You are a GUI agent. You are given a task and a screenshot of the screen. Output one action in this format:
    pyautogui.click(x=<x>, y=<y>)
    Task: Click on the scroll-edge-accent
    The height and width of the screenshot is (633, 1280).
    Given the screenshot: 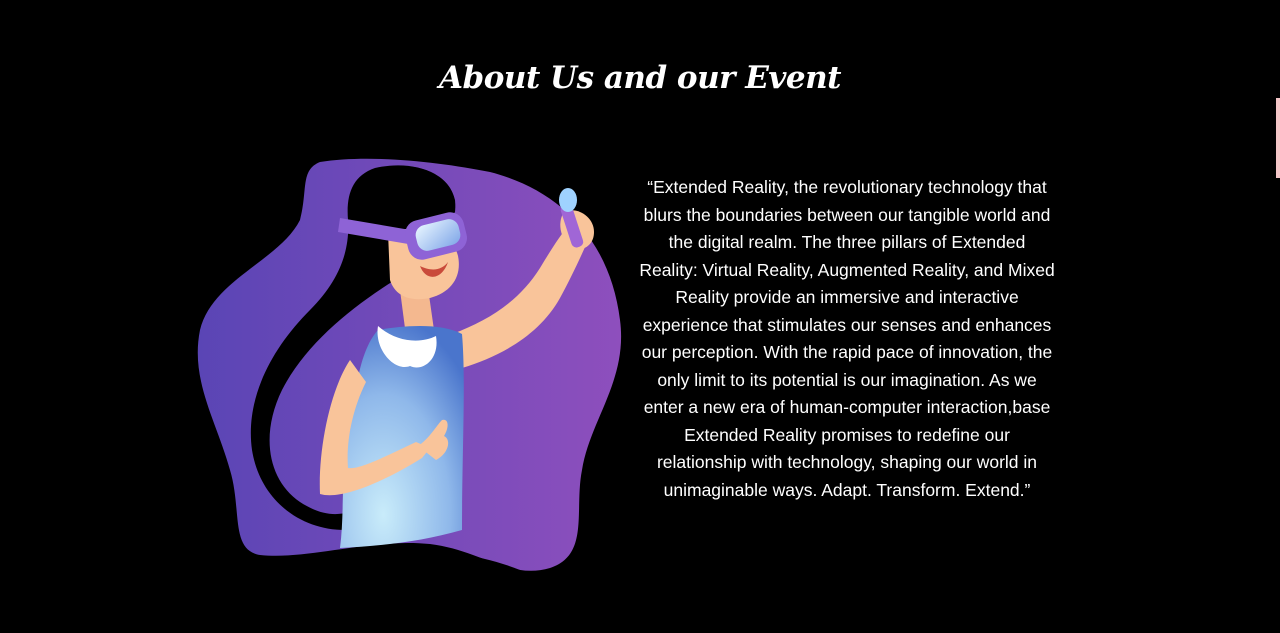 What is the action you would take?
    pyautogui.click(x=1278, y=138)
    